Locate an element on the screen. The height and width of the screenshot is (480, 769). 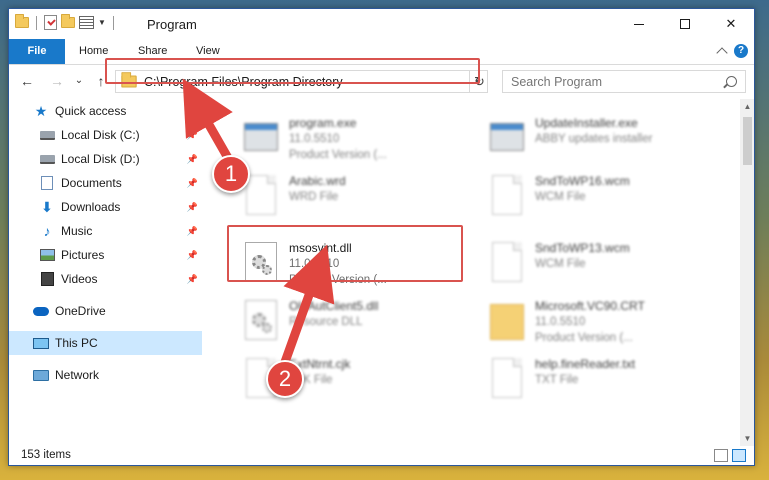
sidebar-item-quick-access: ★ Quick access is located at coordinates (105, 111).